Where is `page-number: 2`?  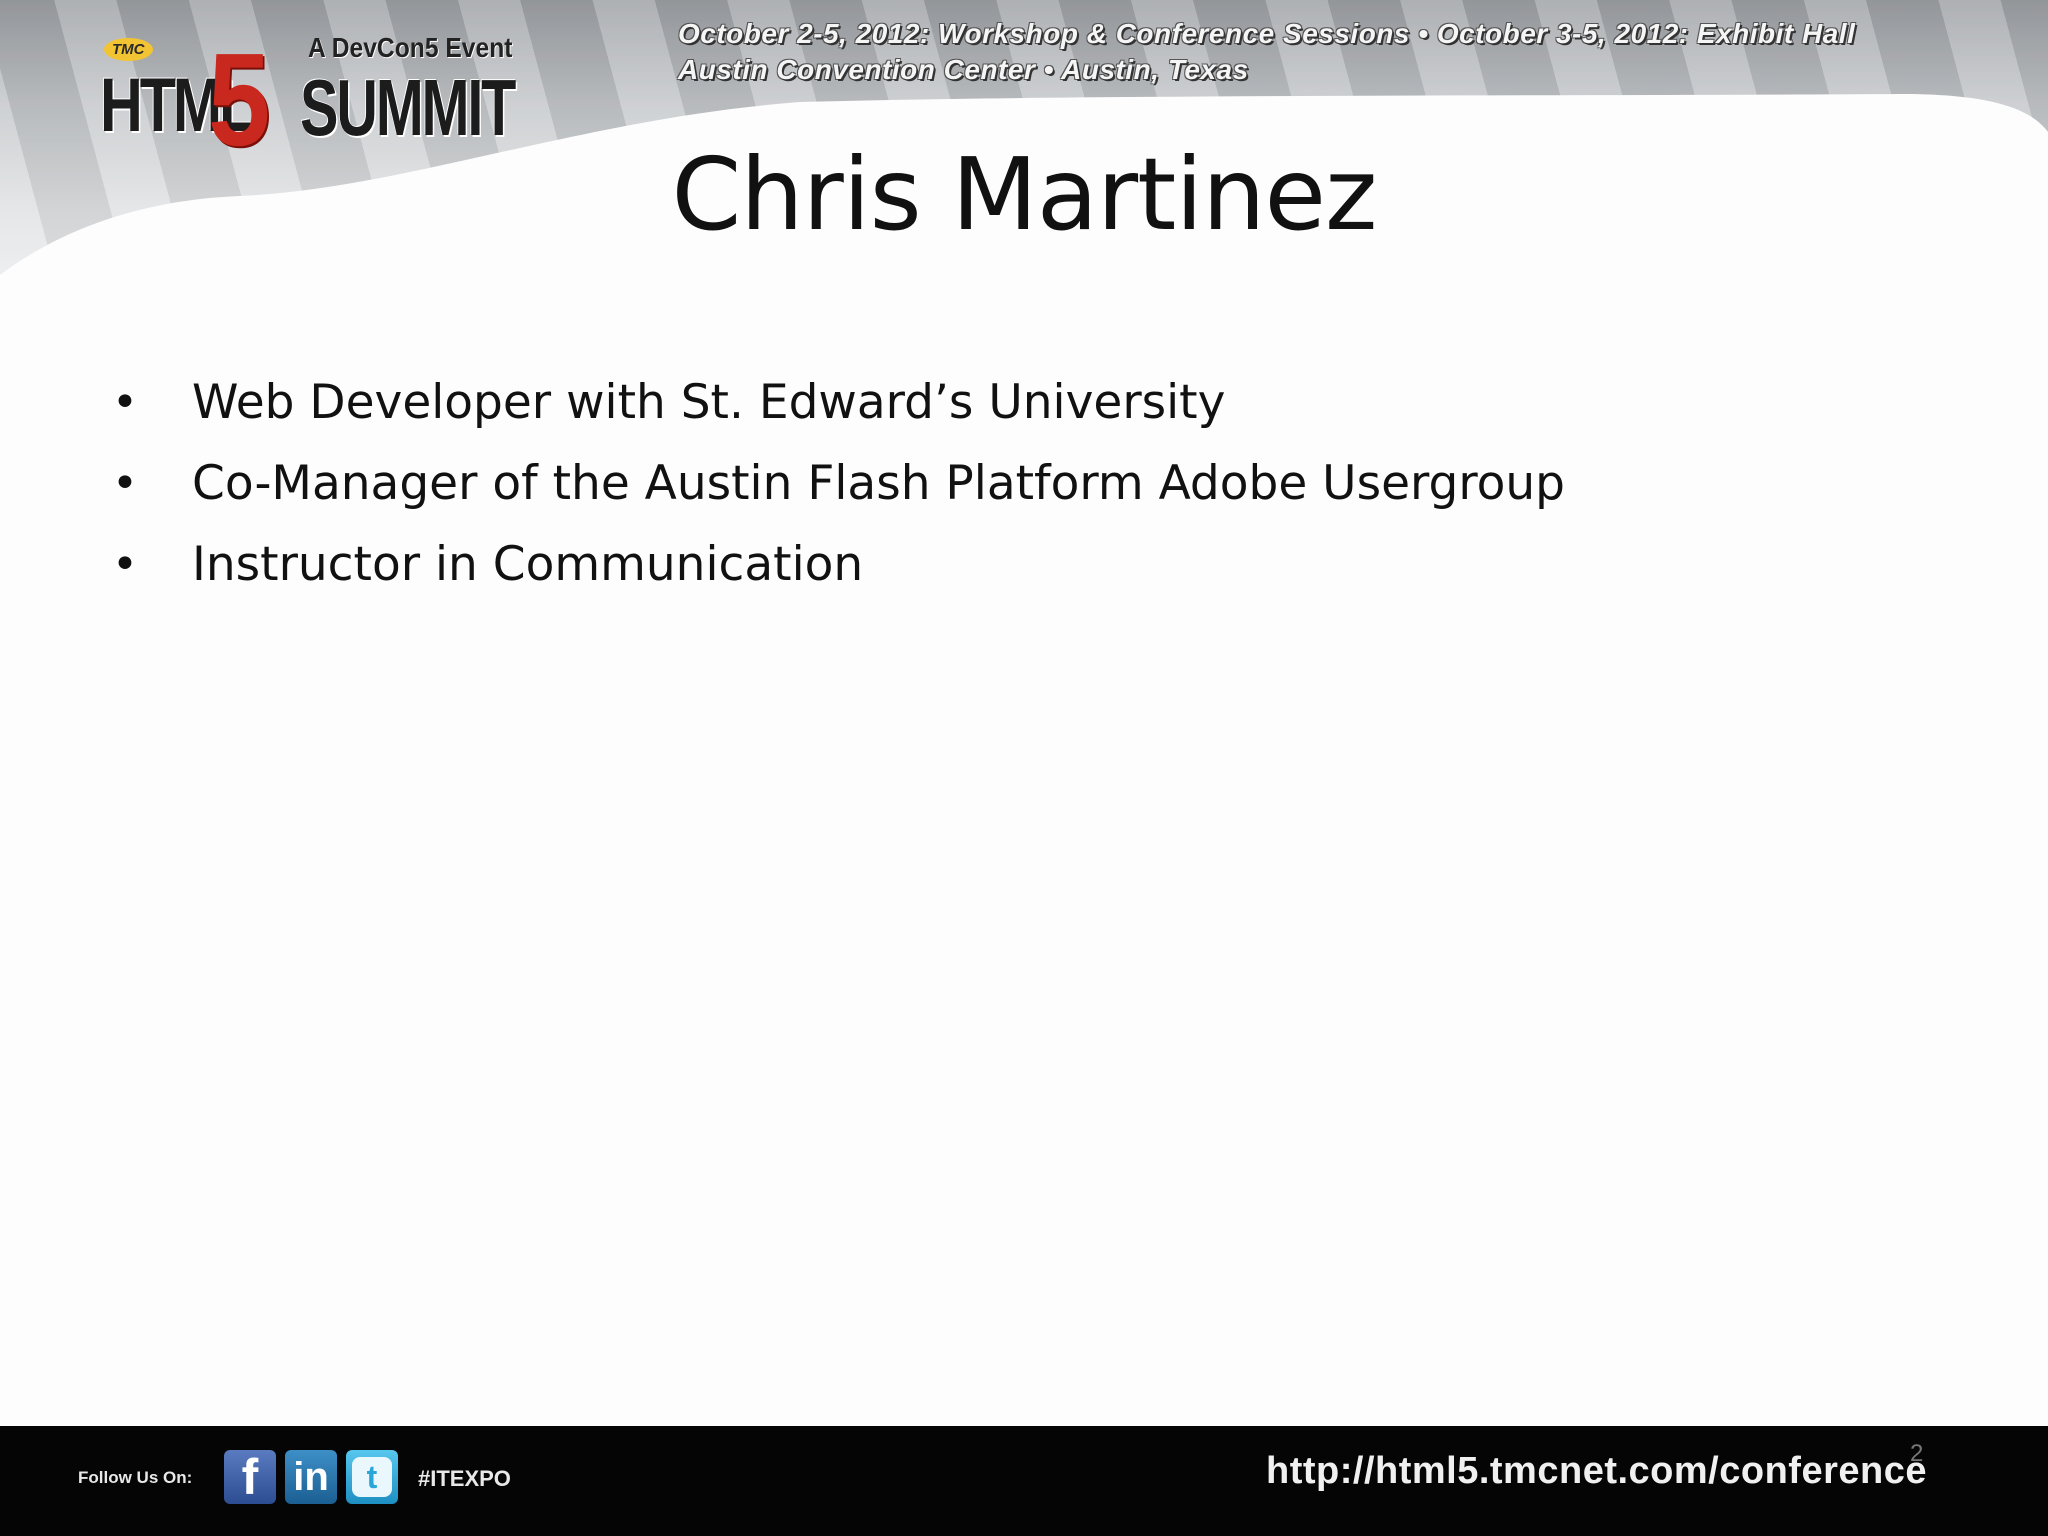 page-number: 2 is located at coordinates (1917, 1453).